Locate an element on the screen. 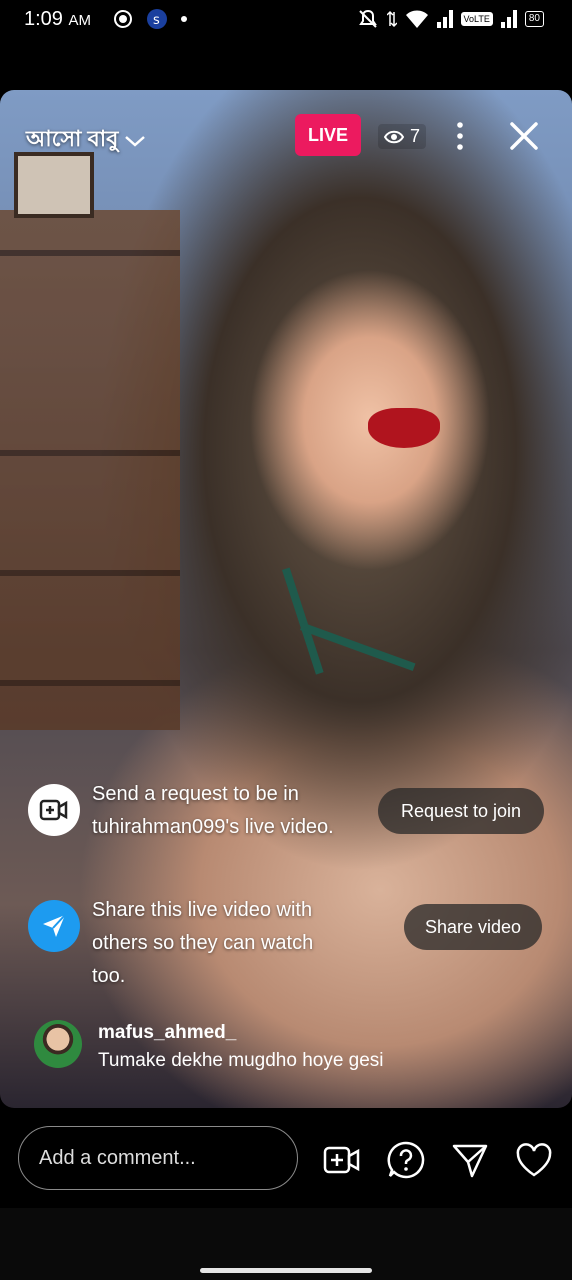  dot-icon is located at coordinates (184, 19).